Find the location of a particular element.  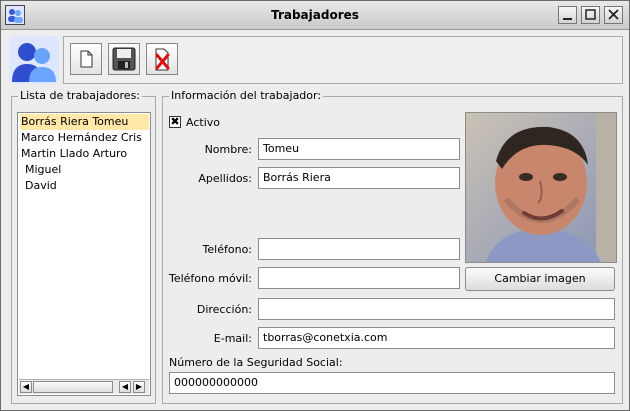

apellidos-field: Borrás Riera is located at coordinates (359, 178).